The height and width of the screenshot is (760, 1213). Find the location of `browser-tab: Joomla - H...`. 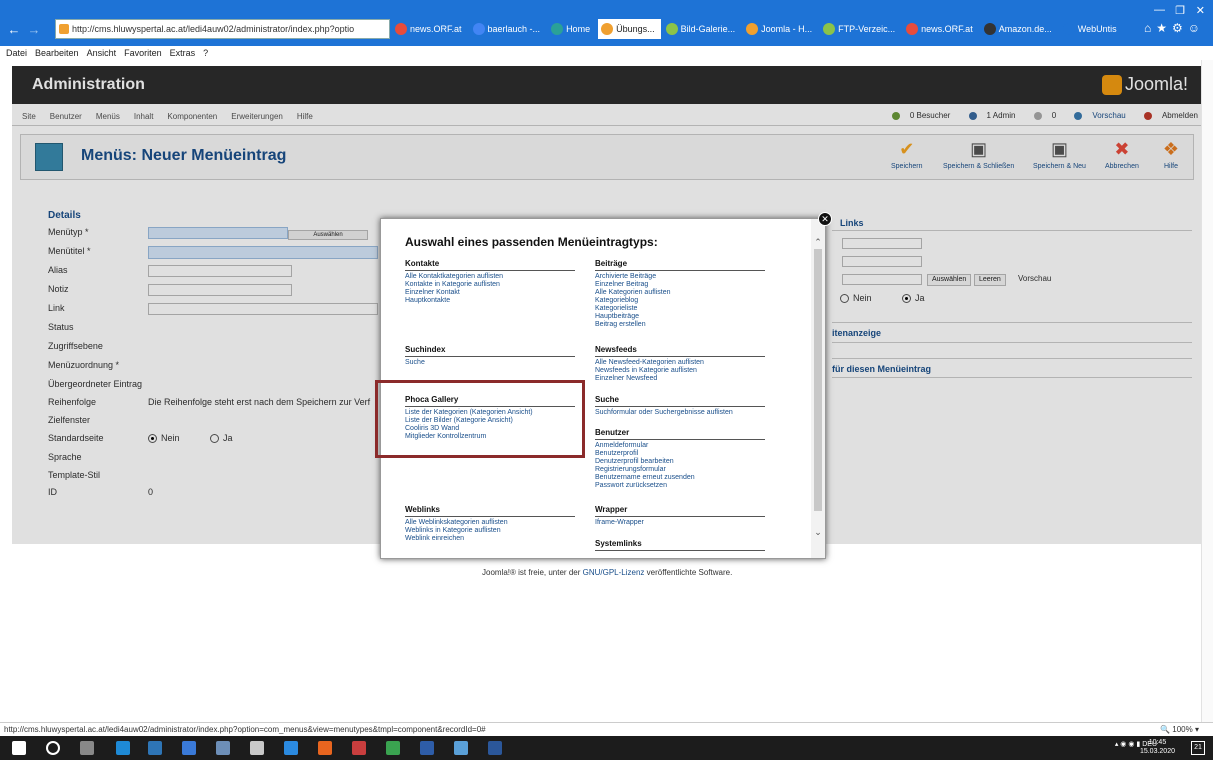

browser-tab: Joomla - H... is located at coordinates (780, 29).